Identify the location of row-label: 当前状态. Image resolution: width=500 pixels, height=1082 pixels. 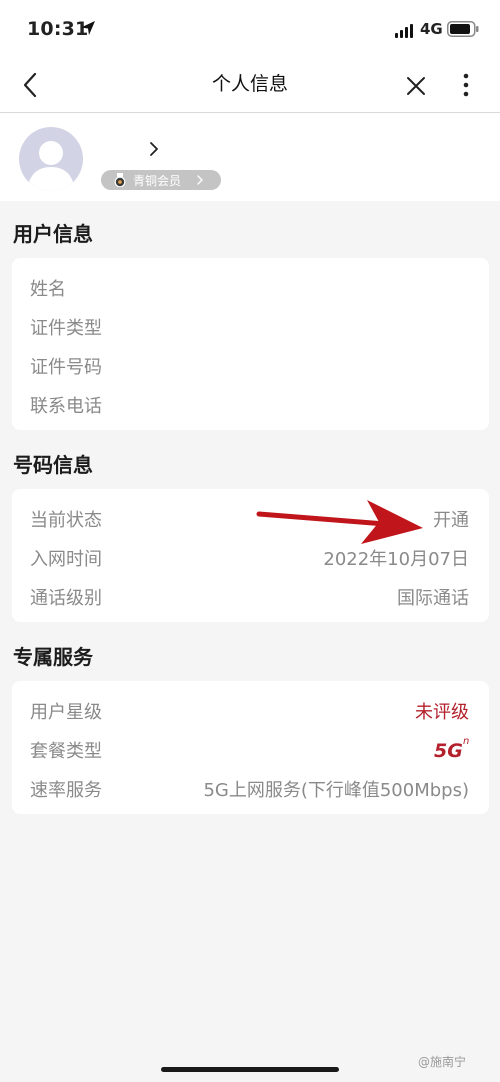
(66, 520).